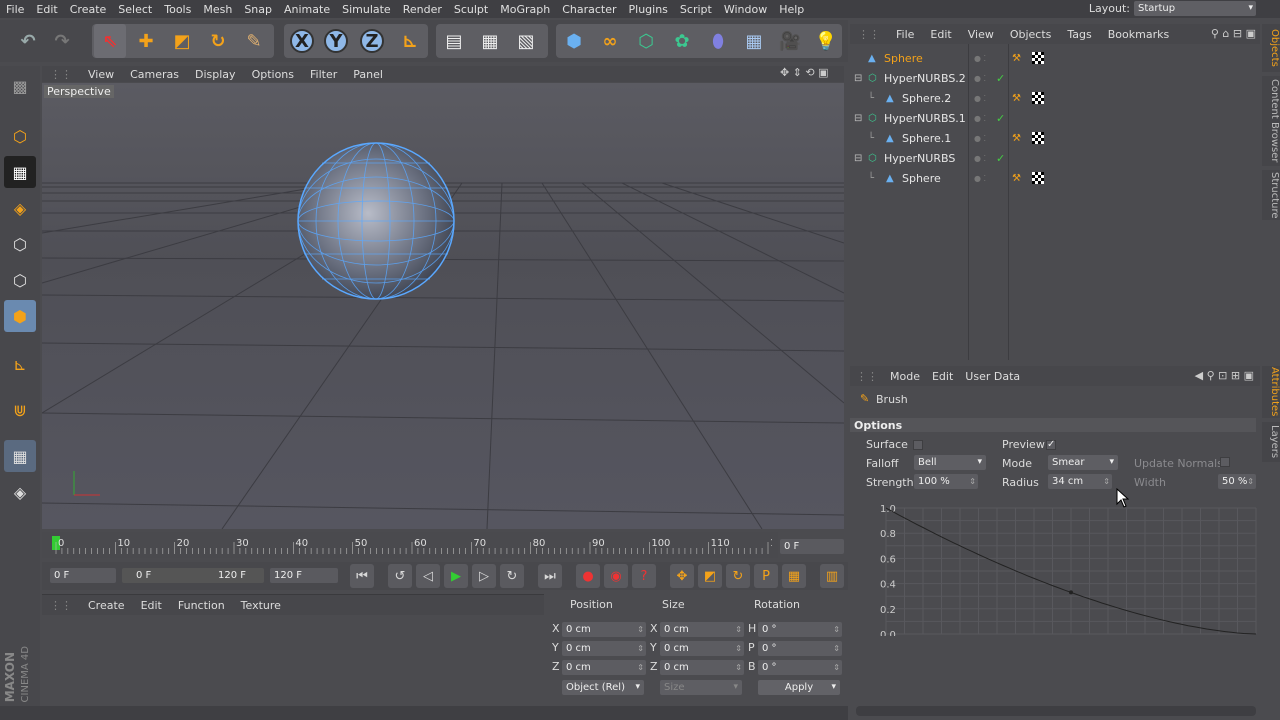 The height and width of the screenshot is (720, 1280). I want to click on x-axis-icon: X, so click(302, 41).